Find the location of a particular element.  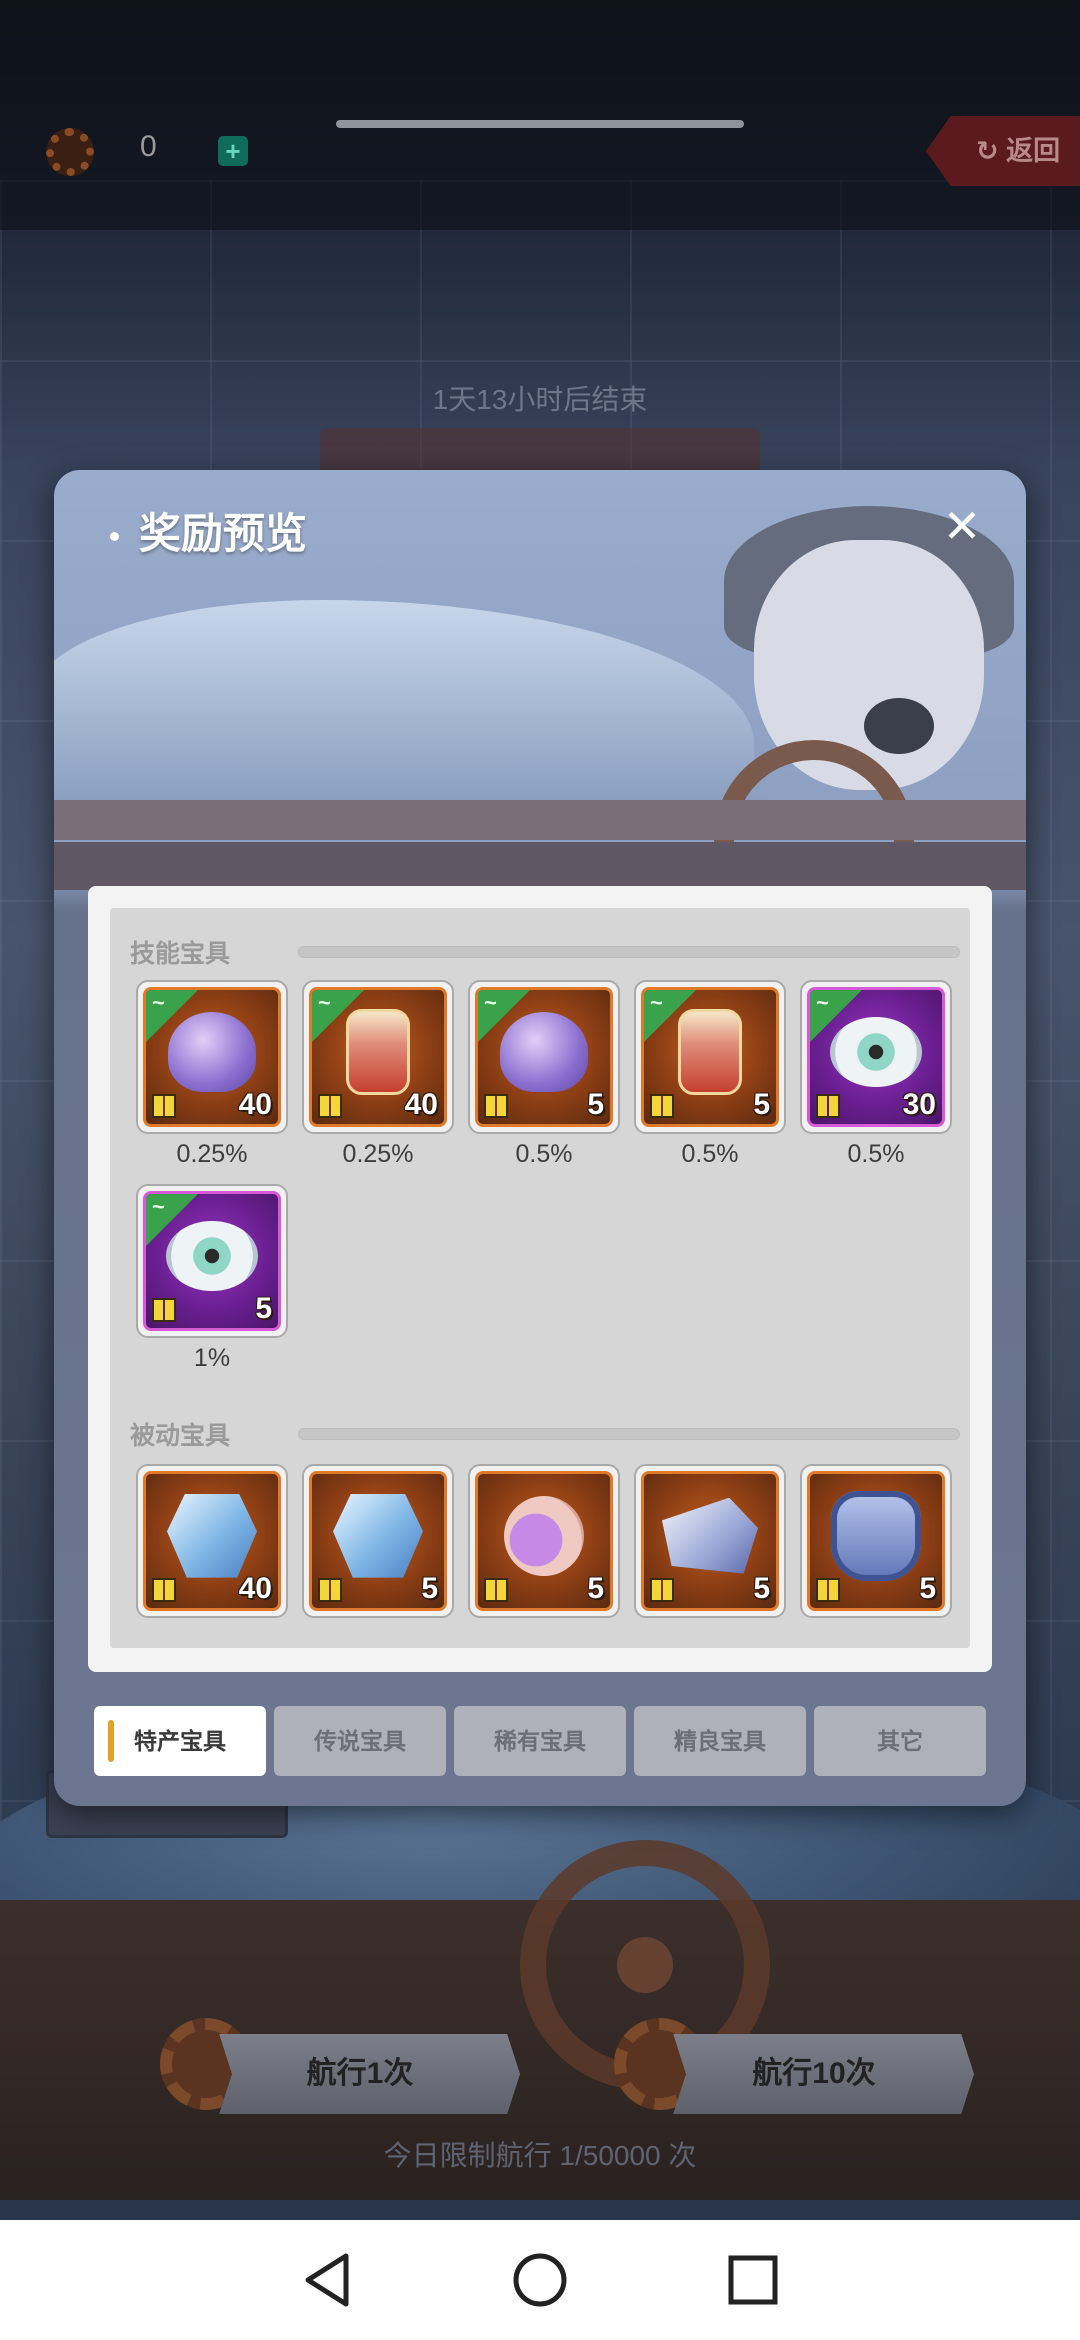

tab-2: 稀有宝具 is located at coordinates (540, 1741).